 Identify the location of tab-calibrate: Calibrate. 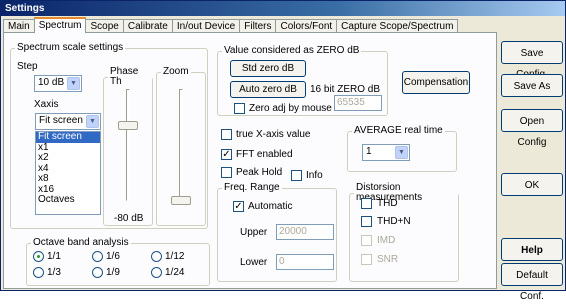
(147, 26).